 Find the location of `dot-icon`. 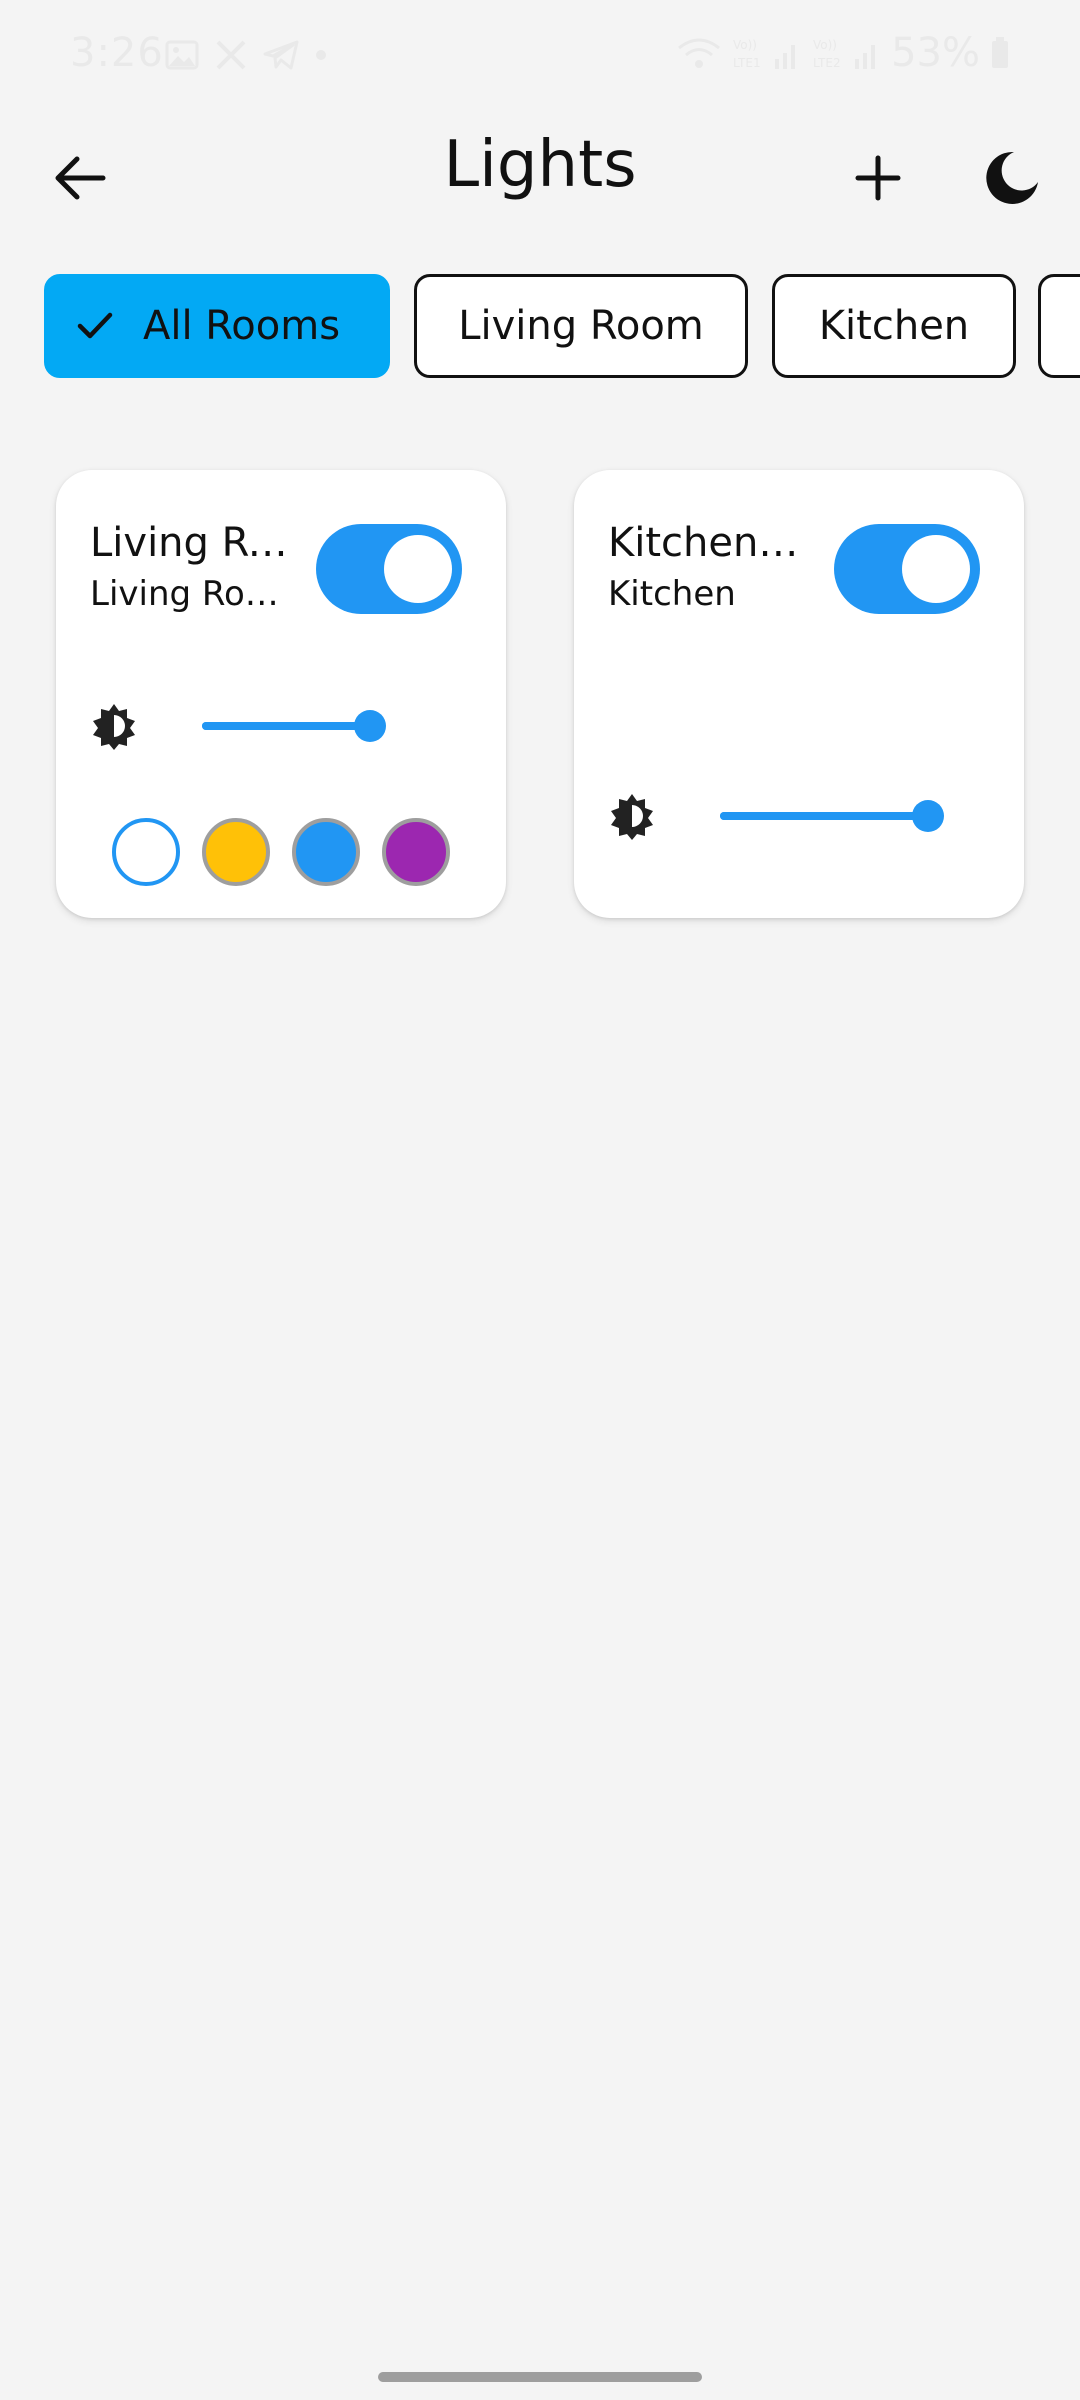

dot-icon is located at coordinates (321, 55).